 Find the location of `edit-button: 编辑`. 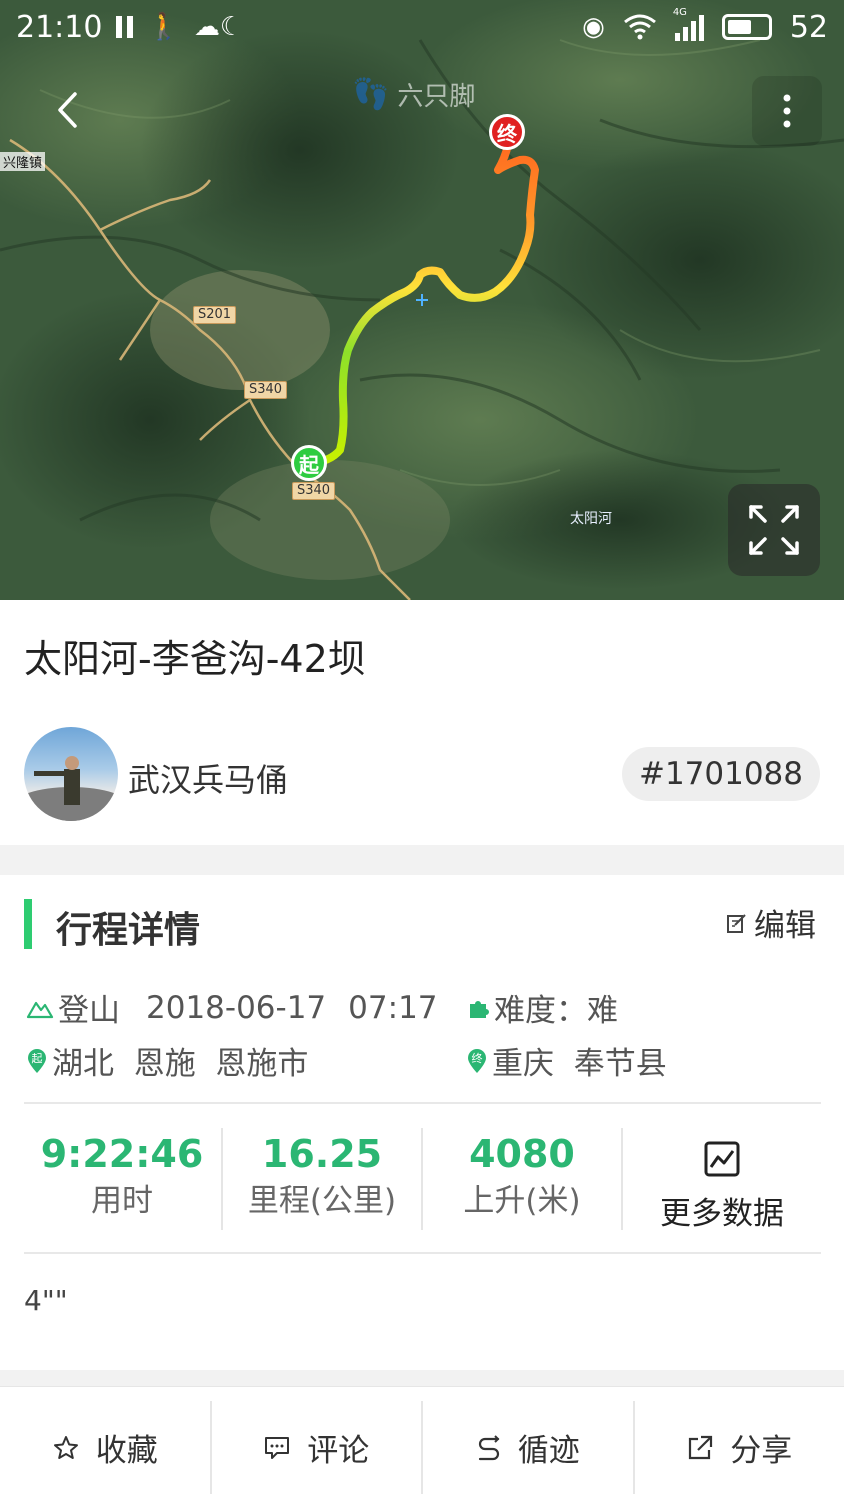

edit-button: 编辑 is located at coordinates (771, 922).